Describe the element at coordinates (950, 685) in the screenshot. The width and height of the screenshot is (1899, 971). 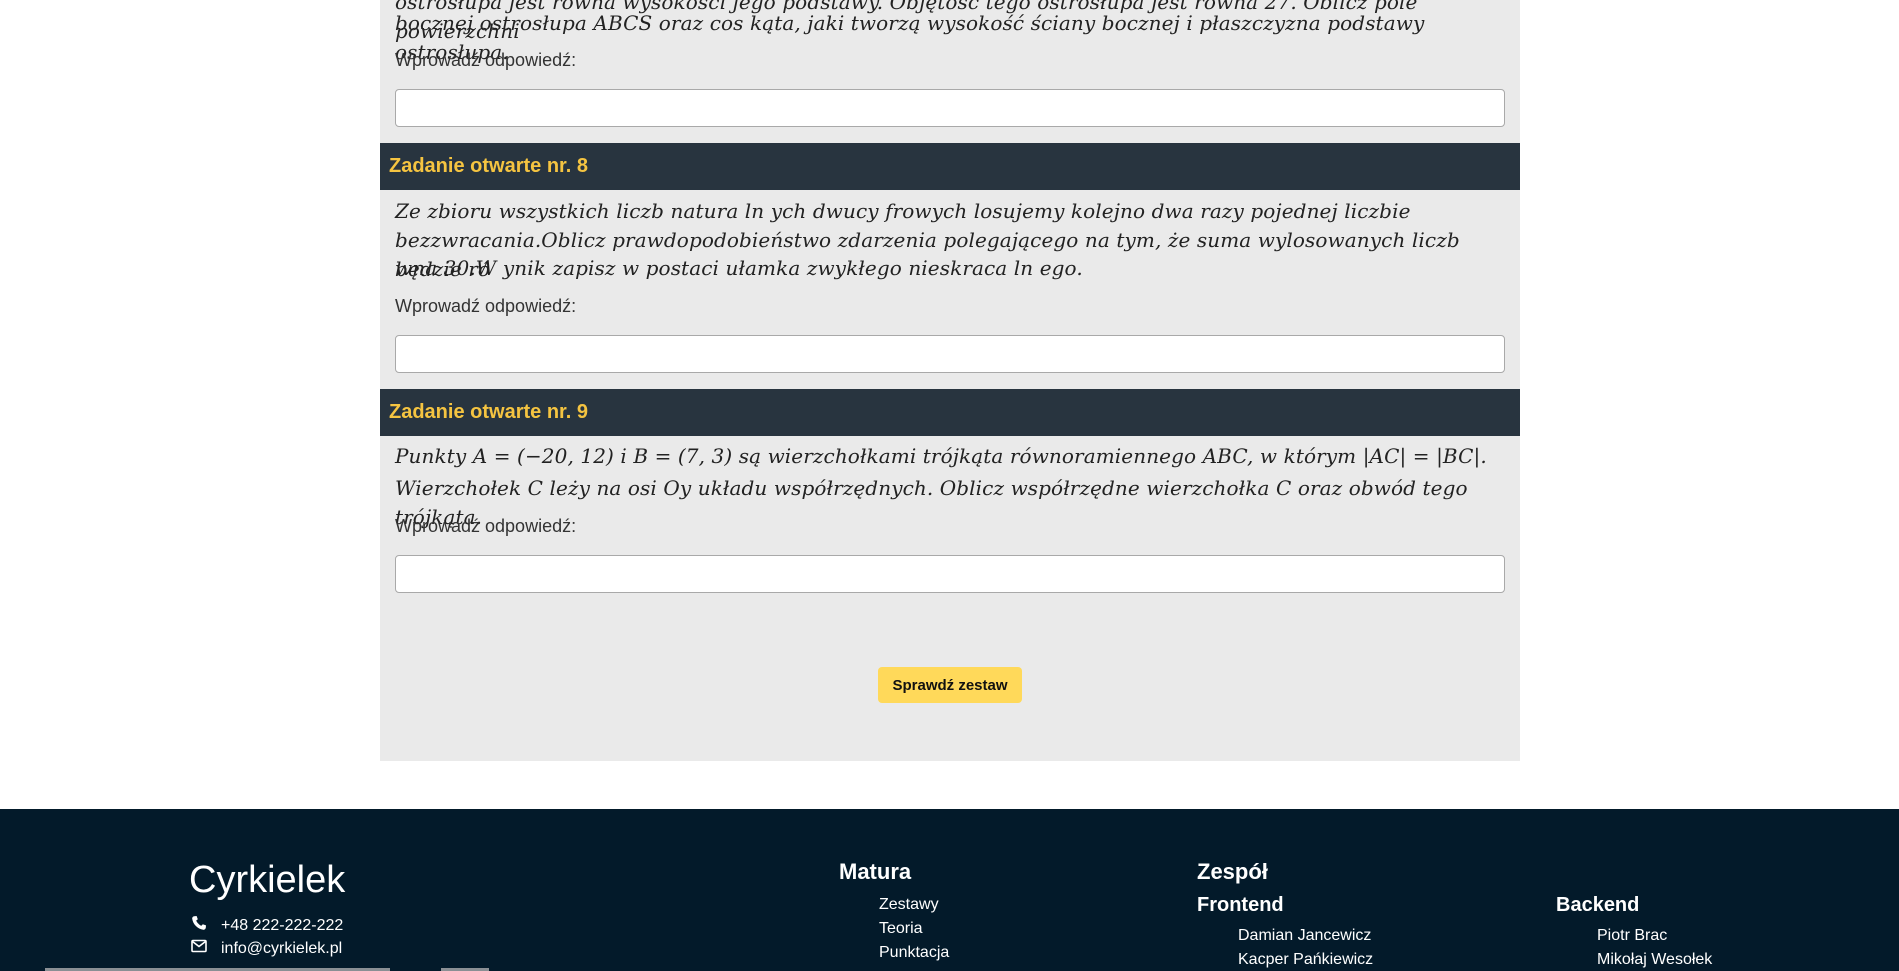
I see `check-set-button: Sprawdź zestaw` at that location.